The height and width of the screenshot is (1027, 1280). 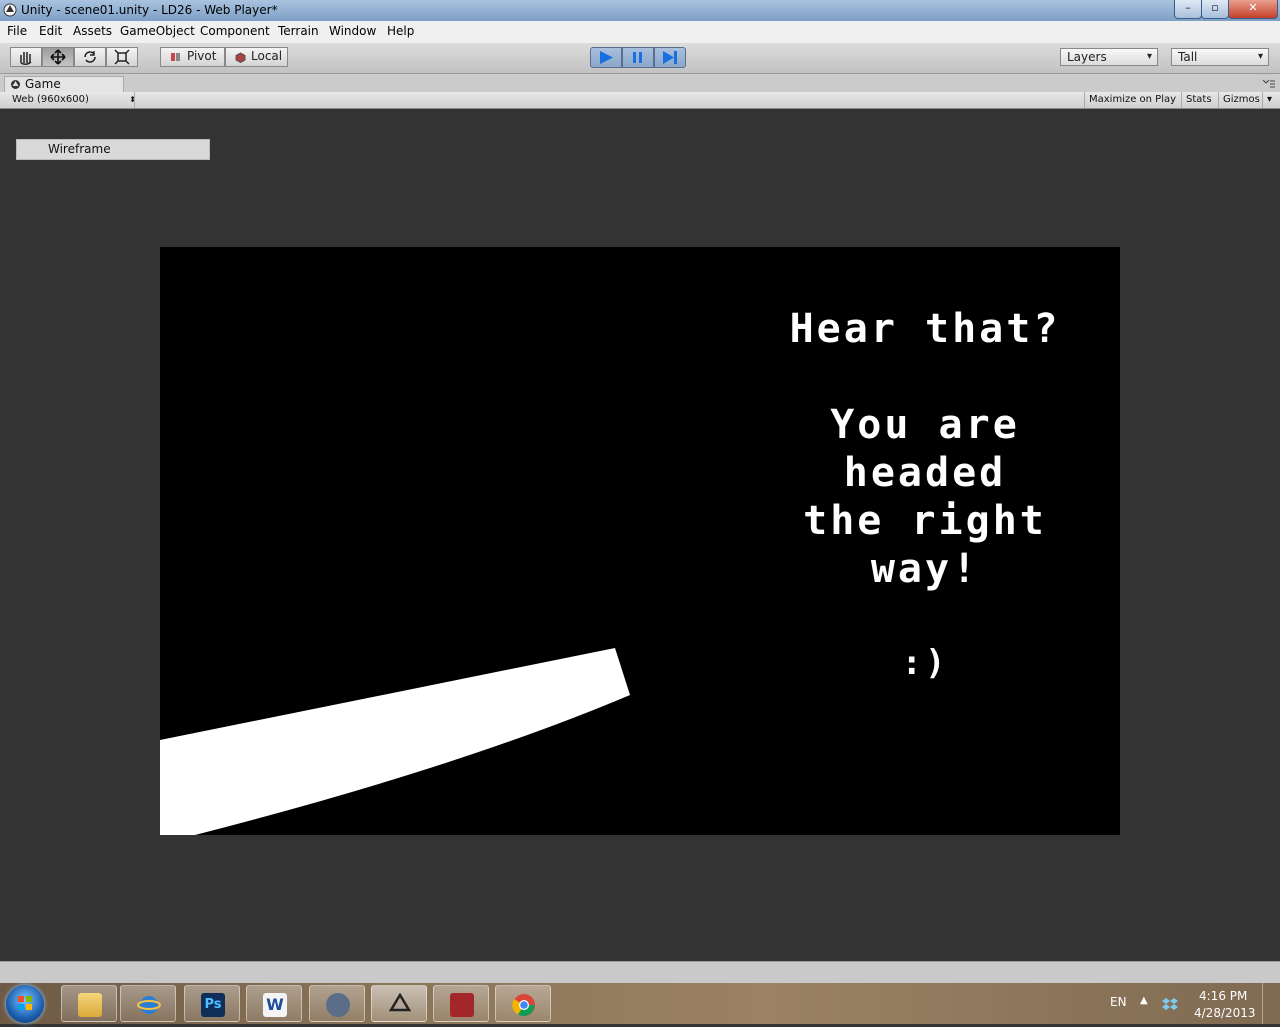 What do you see at coordinates (1109, 57) in the screenshot?
I see `layers-dropdown: Layers` at bounding box center [1109, 57].